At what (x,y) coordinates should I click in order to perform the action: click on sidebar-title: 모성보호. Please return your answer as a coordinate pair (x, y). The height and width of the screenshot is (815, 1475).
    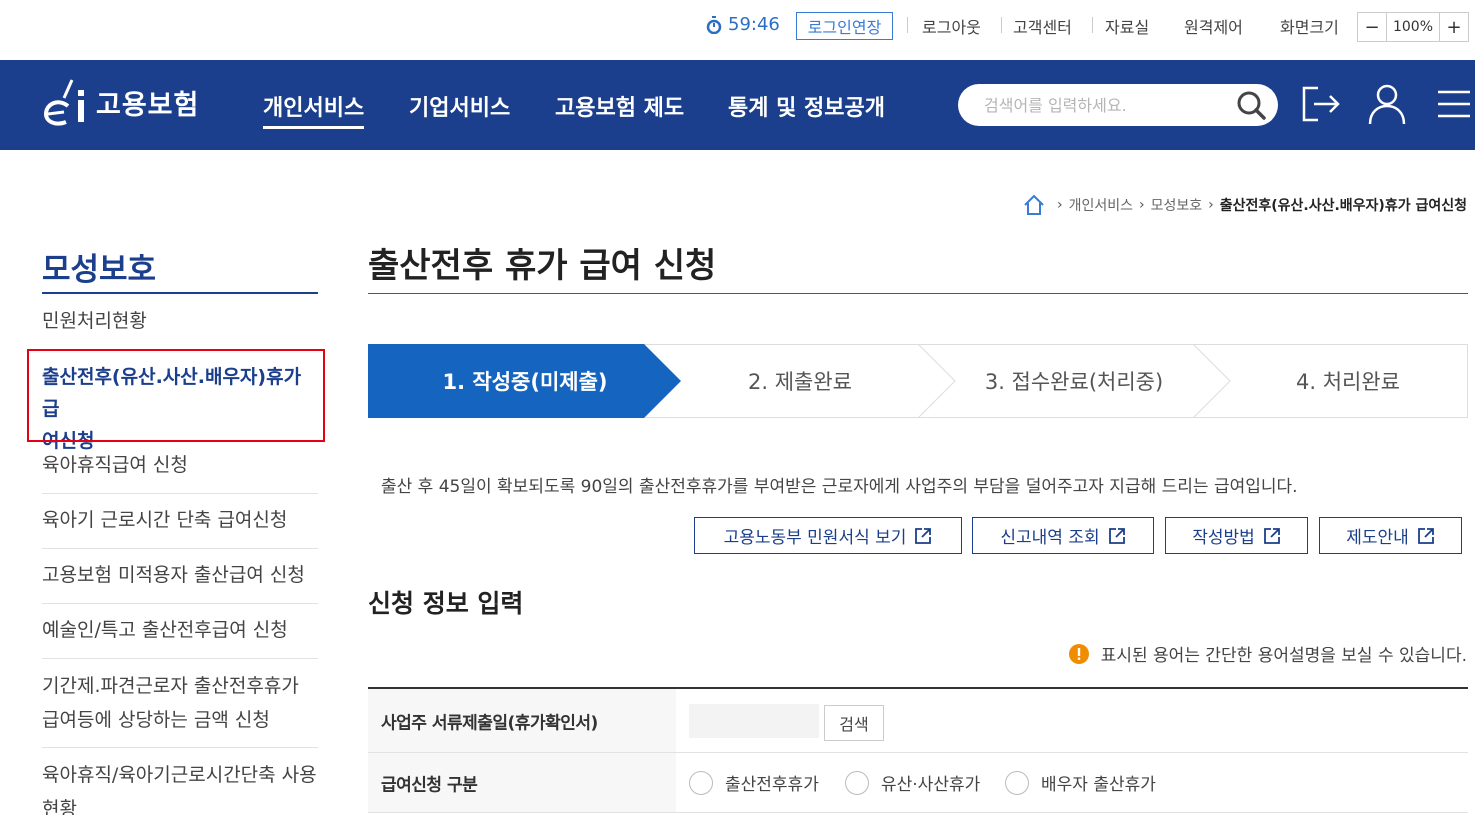
    Looking at the image, I should click on (99, 270).